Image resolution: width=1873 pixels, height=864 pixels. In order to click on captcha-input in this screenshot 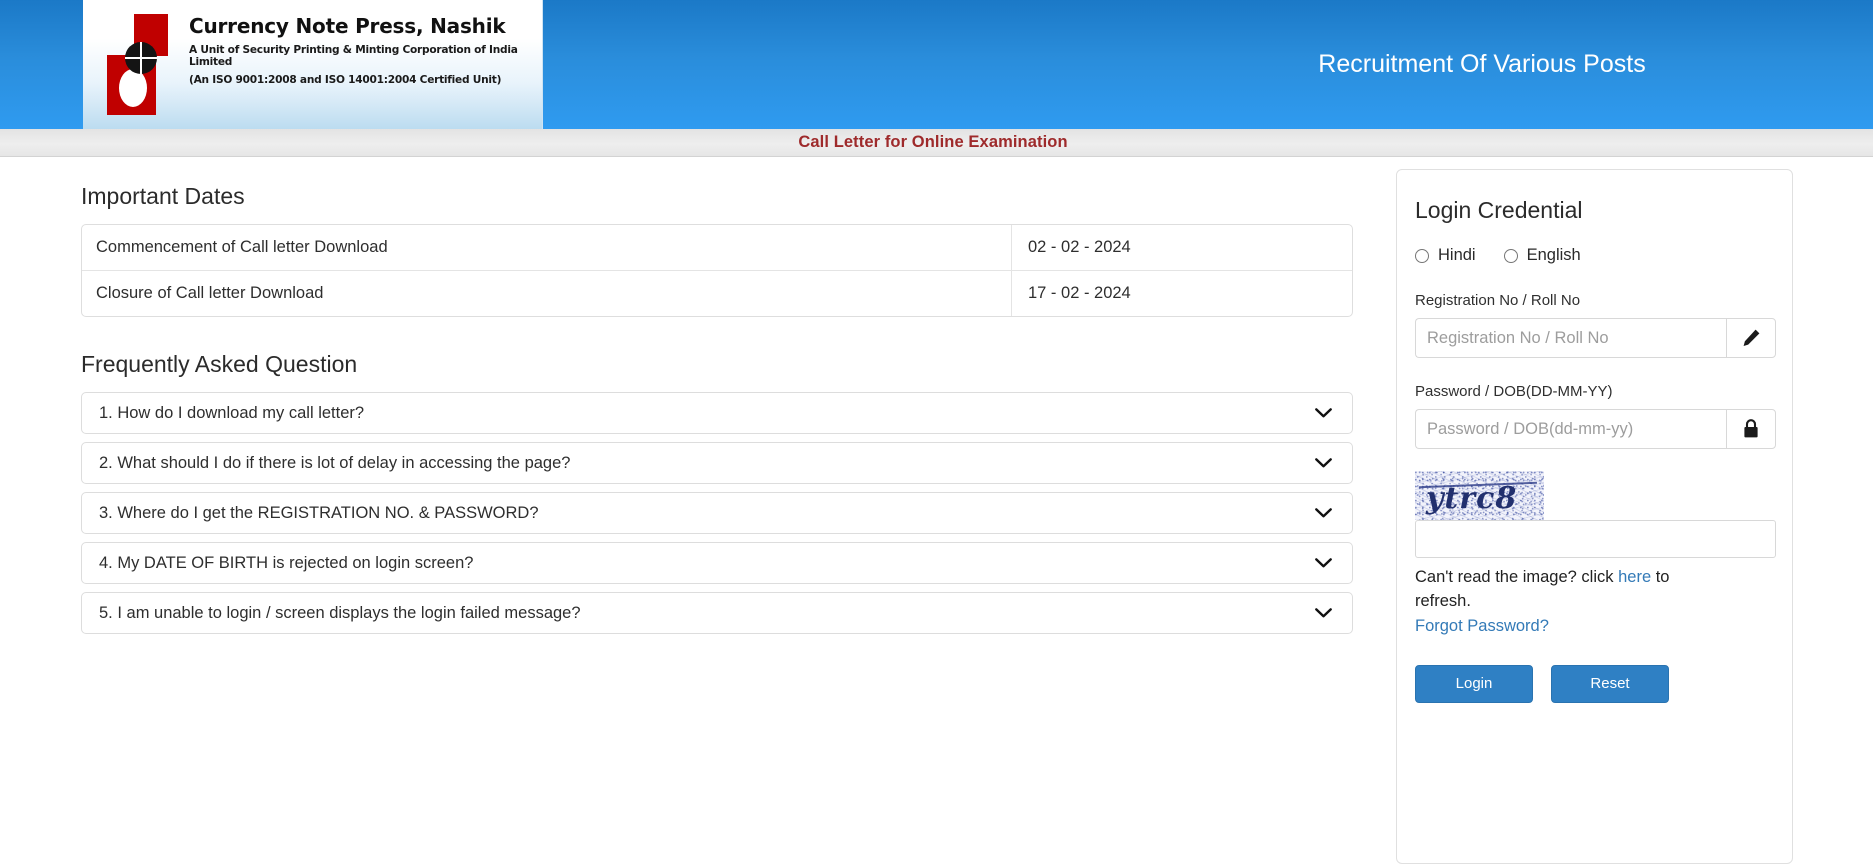, I will do `click(1595, 539)`.